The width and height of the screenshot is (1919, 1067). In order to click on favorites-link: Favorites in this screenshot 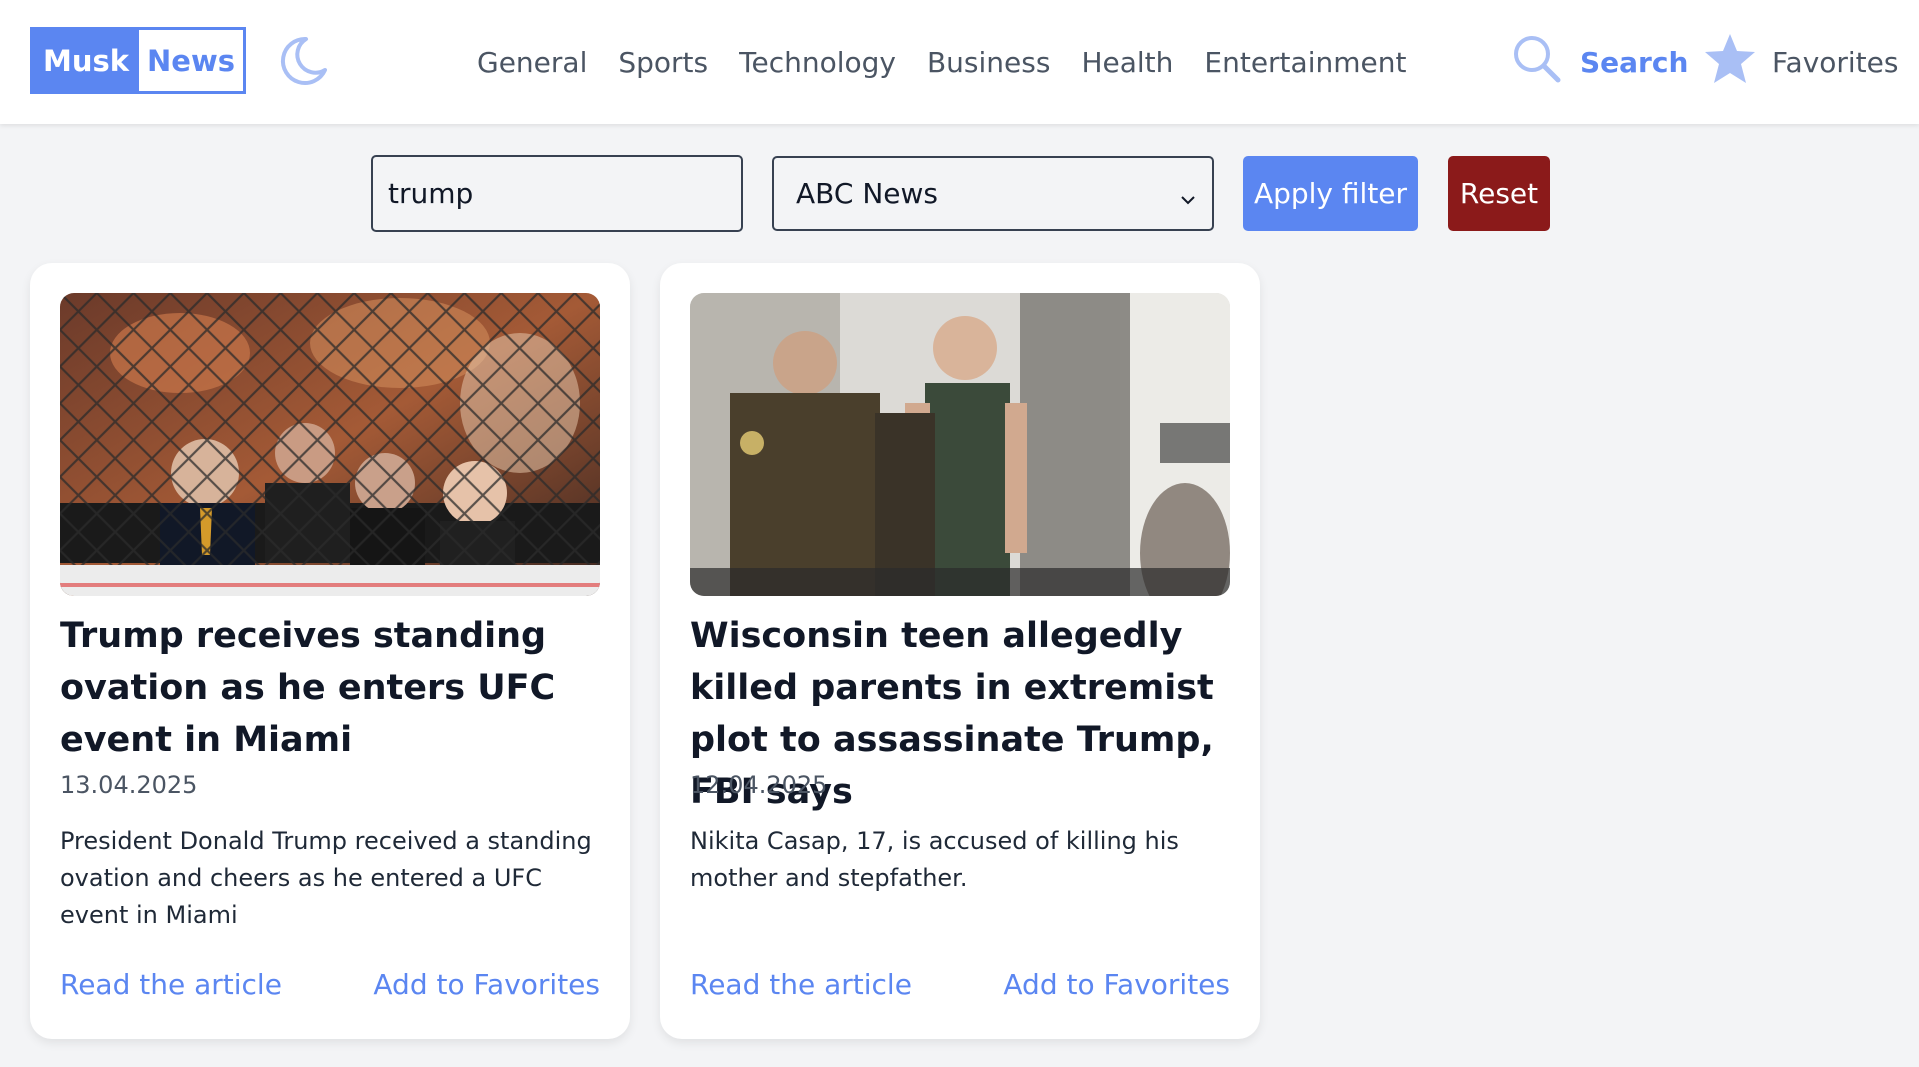, I will do `click(1800, 62)`.